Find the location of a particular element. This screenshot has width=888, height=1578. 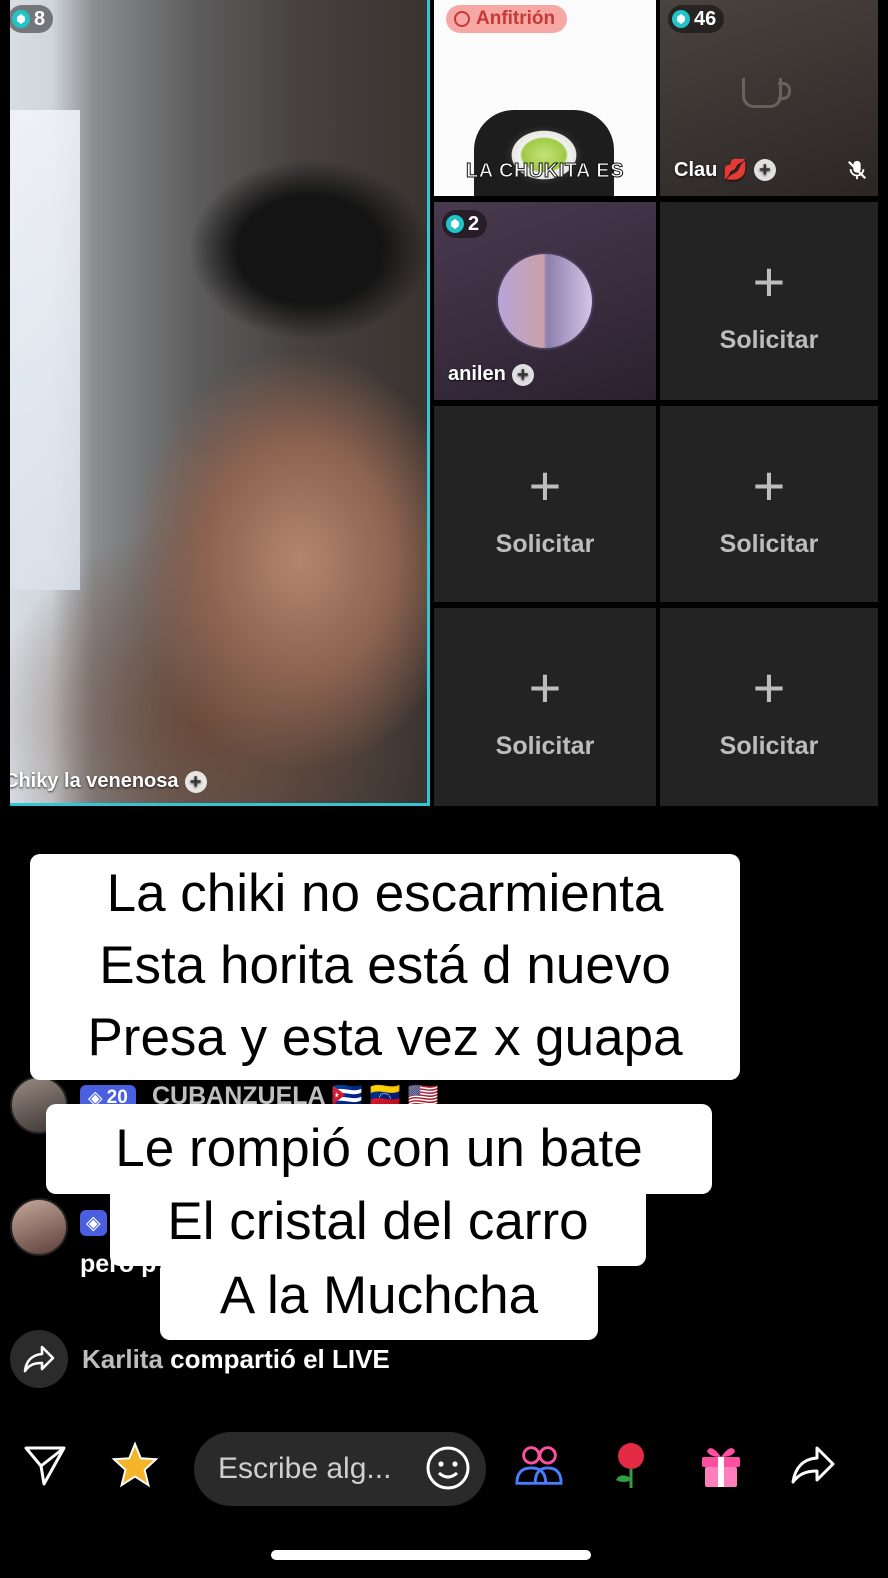

guest-name: anilen + is located at coordinates (491, 374).